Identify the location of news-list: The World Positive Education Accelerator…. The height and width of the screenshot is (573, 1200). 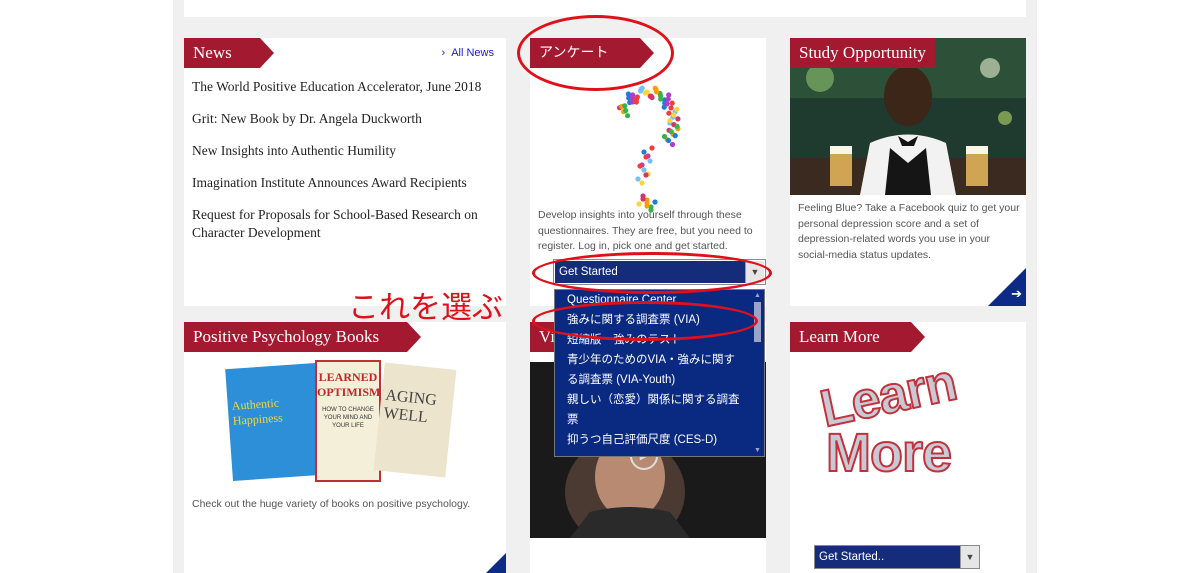
(347, 167).